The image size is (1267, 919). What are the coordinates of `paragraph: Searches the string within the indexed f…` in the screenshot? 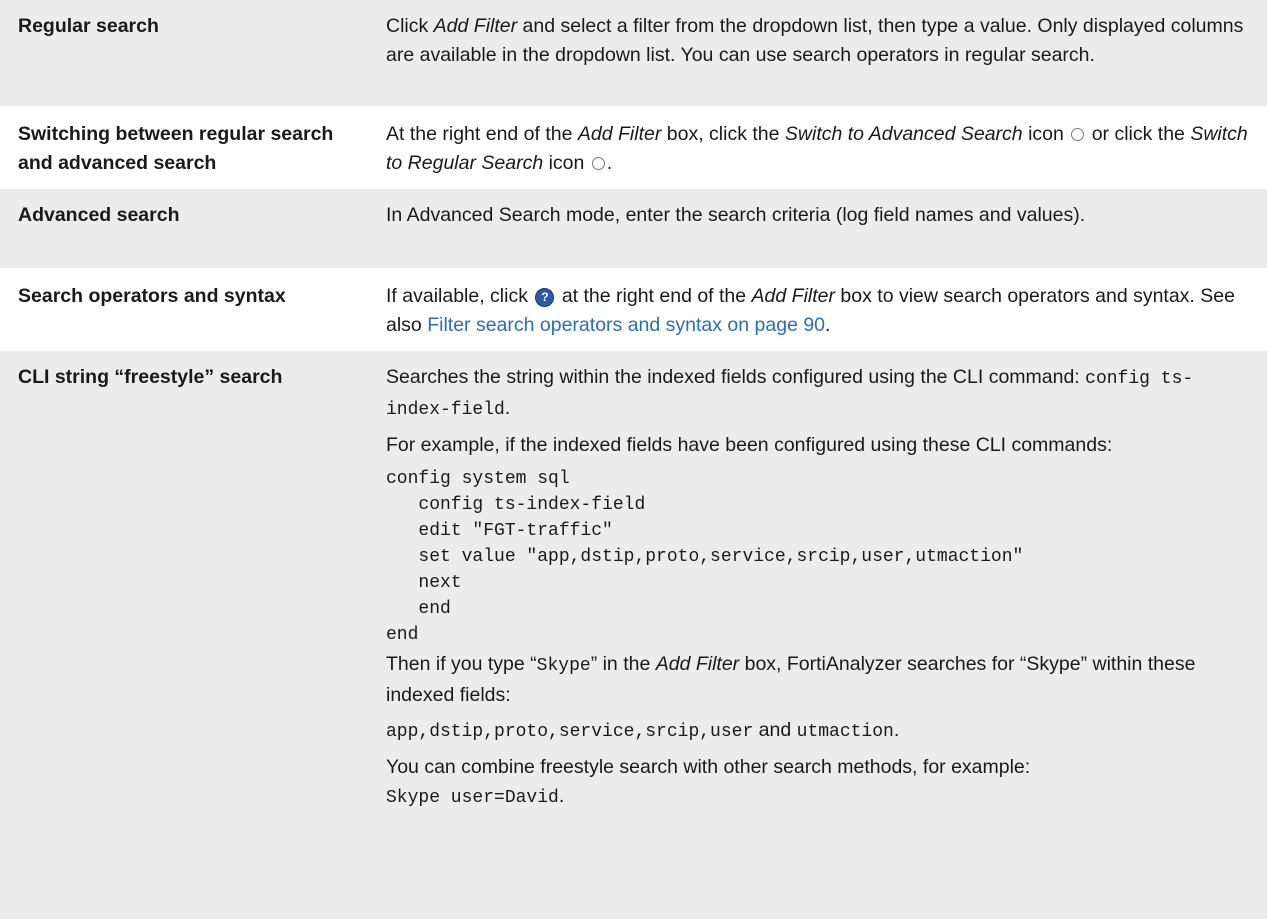 It's located at (821, 394).